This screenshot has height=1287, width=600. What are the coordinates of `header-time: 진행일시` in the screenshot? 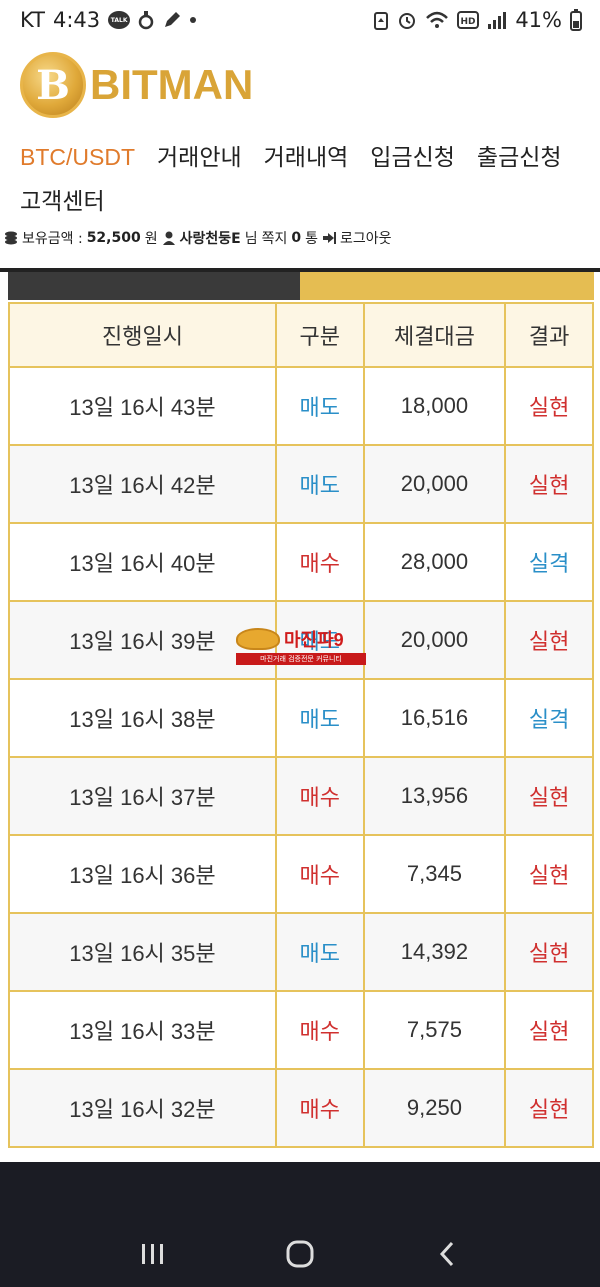 It's located at (142, 335).